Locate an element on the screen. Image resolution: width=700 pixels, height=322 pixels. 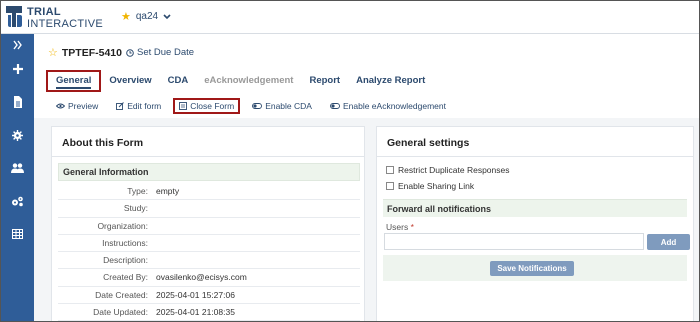
top-bar: TRIAL INTERACTIVE ★ qa24 is located at coordinates (350, 17).